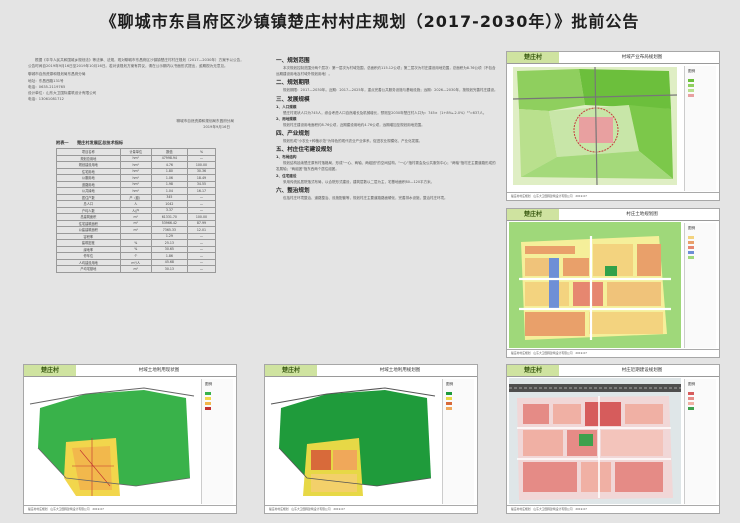 This screenshot has width=740, height=523. I want to click on notice-date: 2019年9月16日, so click(216, 126).